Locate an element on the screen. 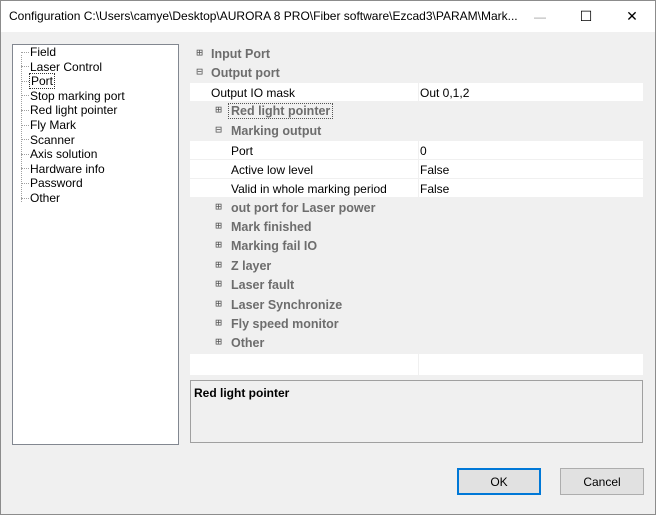  tree-item-laser-control: Laser Control is located at coordinates (62, 67).